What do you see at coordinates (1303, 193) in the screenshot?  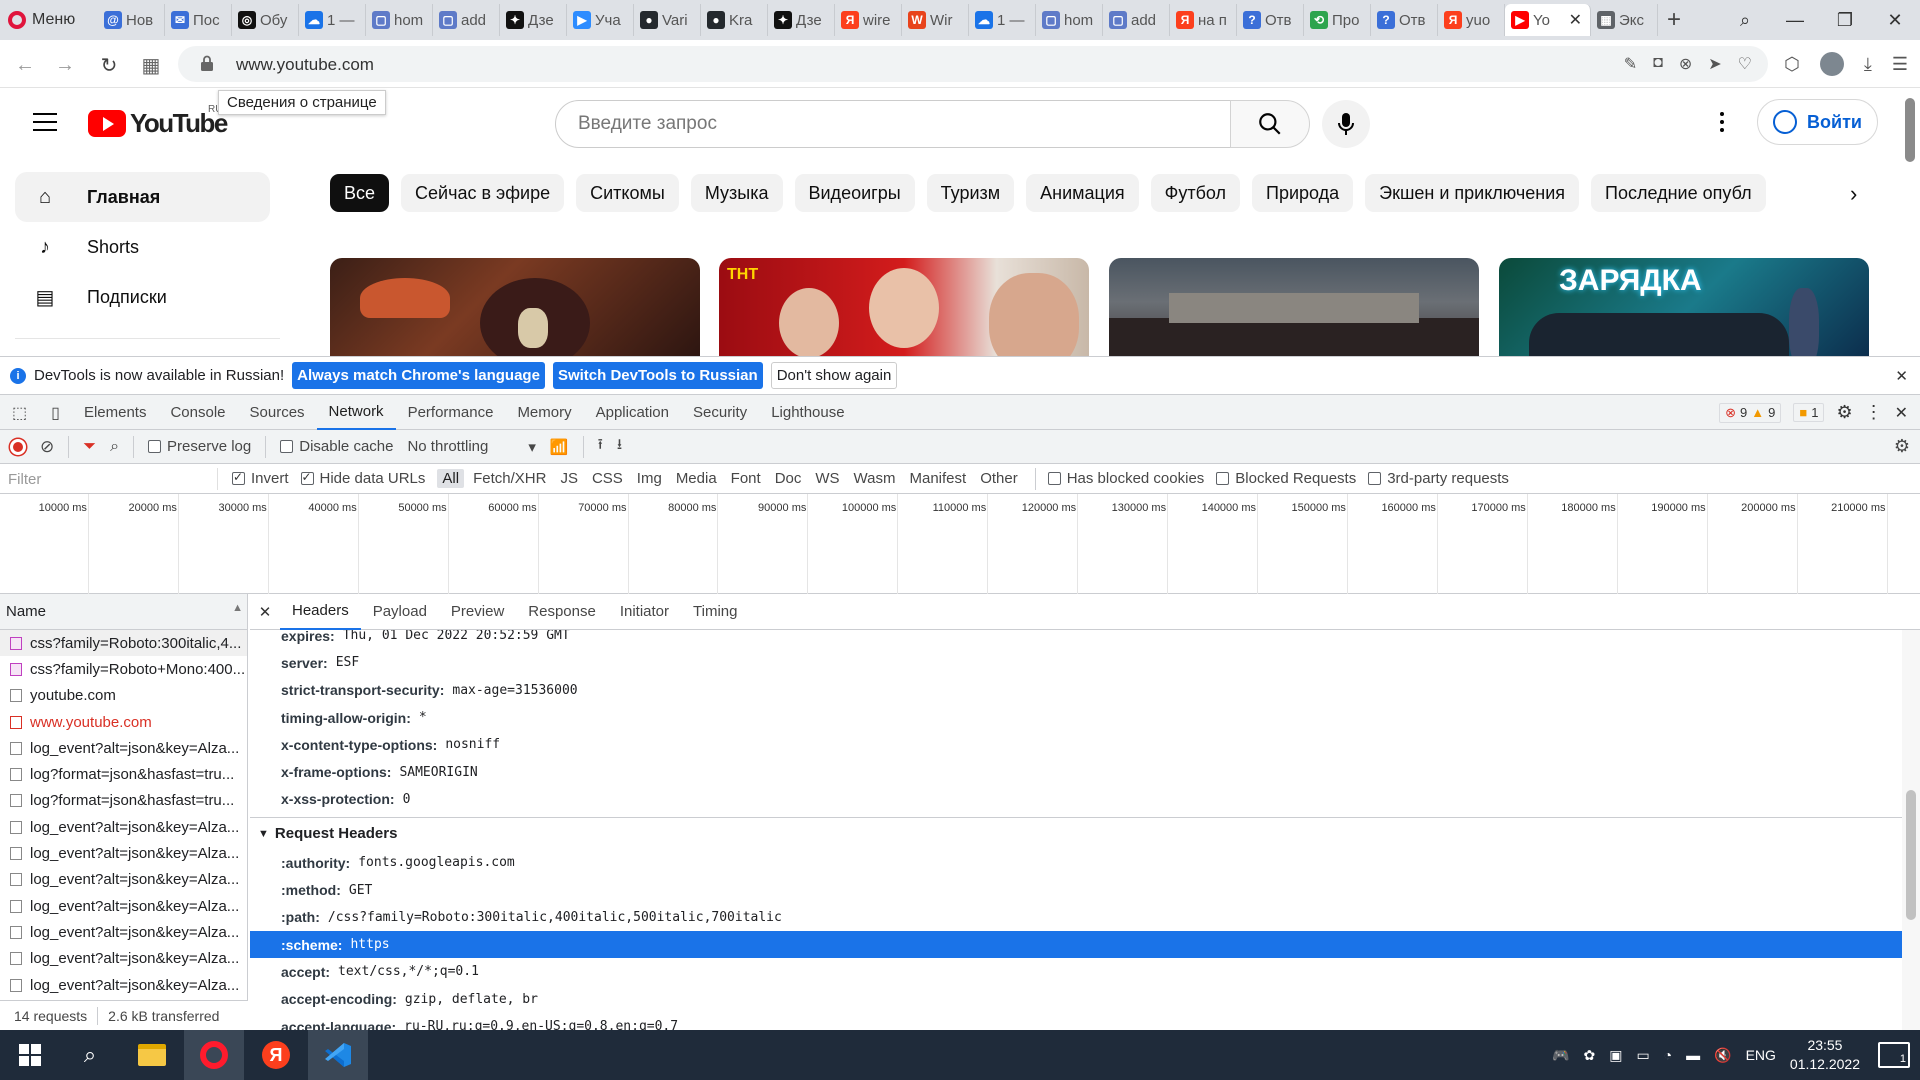 I see `category-chip: Природа` at bounding box center [1303, 193].